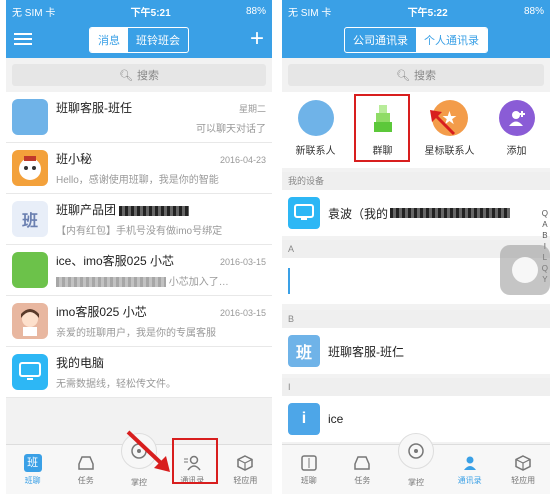 The width and height of the screenshot is (554, 494). I want to click on chat-date: 星期二, so click(252, 109).